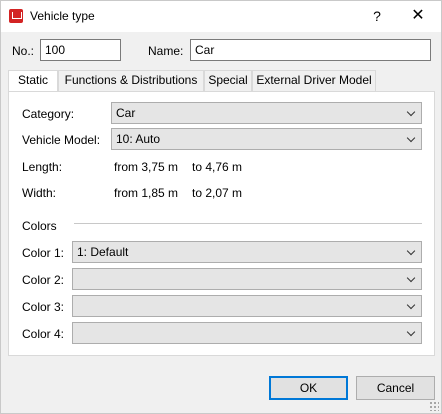 This screenshot has height=414, width=442. What do you see at coordinates (131, 80) in the screenshot?
I see `tab-functions-distributions: Functions & Distributions` at bounding box center [131, 80].